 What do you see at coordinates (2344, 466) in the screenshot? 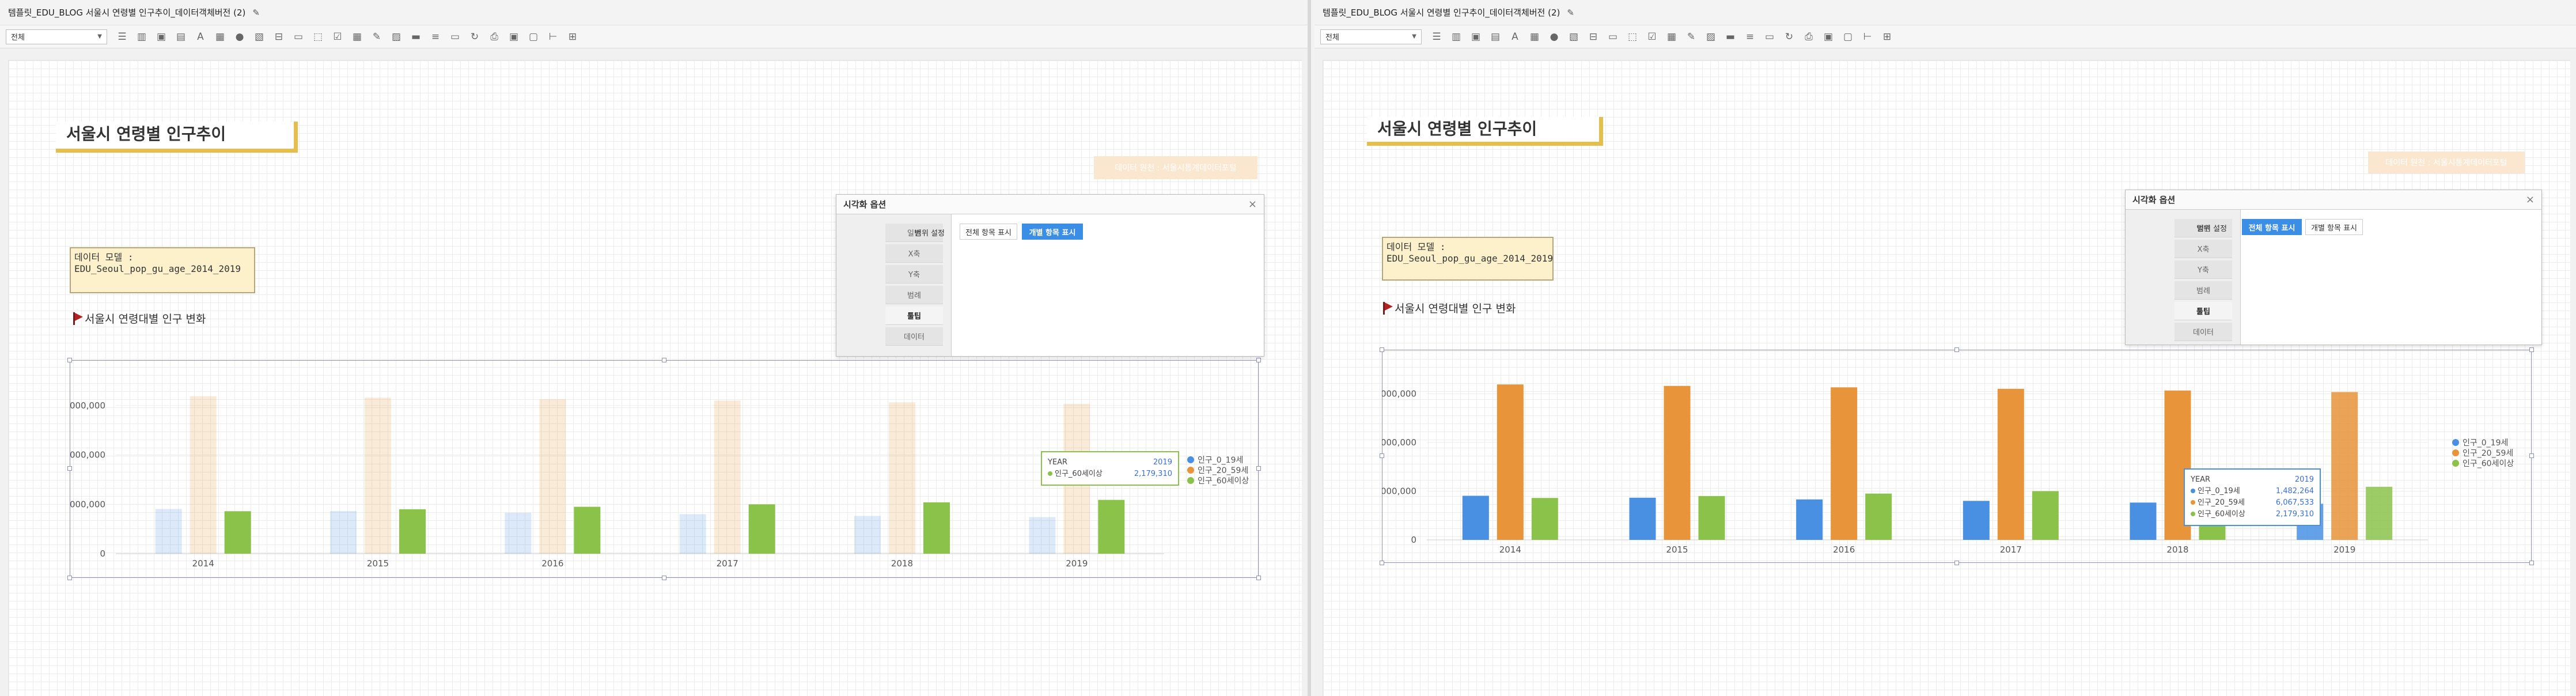
I see `bar-인구_20_59세-2019` at bounding box center [2344, 466].